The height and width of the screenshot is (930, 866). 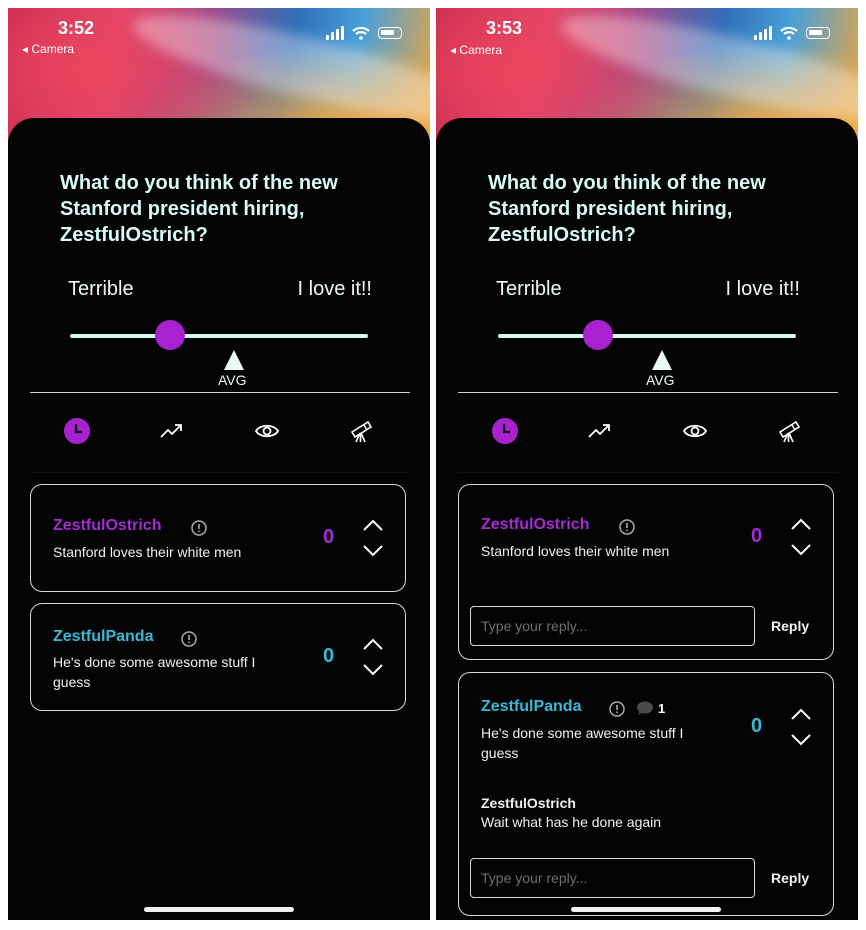 I want to click on reply-count-value: 1, so click(x=662, y=708).